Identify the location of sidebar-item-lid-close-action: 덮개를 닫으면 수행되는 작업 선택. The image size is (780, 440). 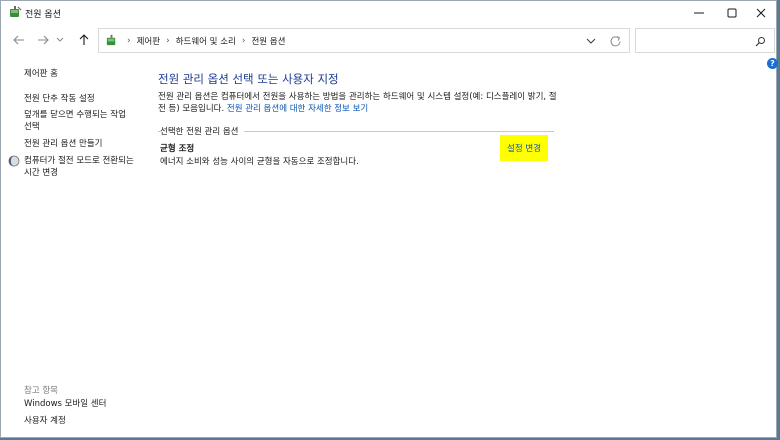
(79, 121).